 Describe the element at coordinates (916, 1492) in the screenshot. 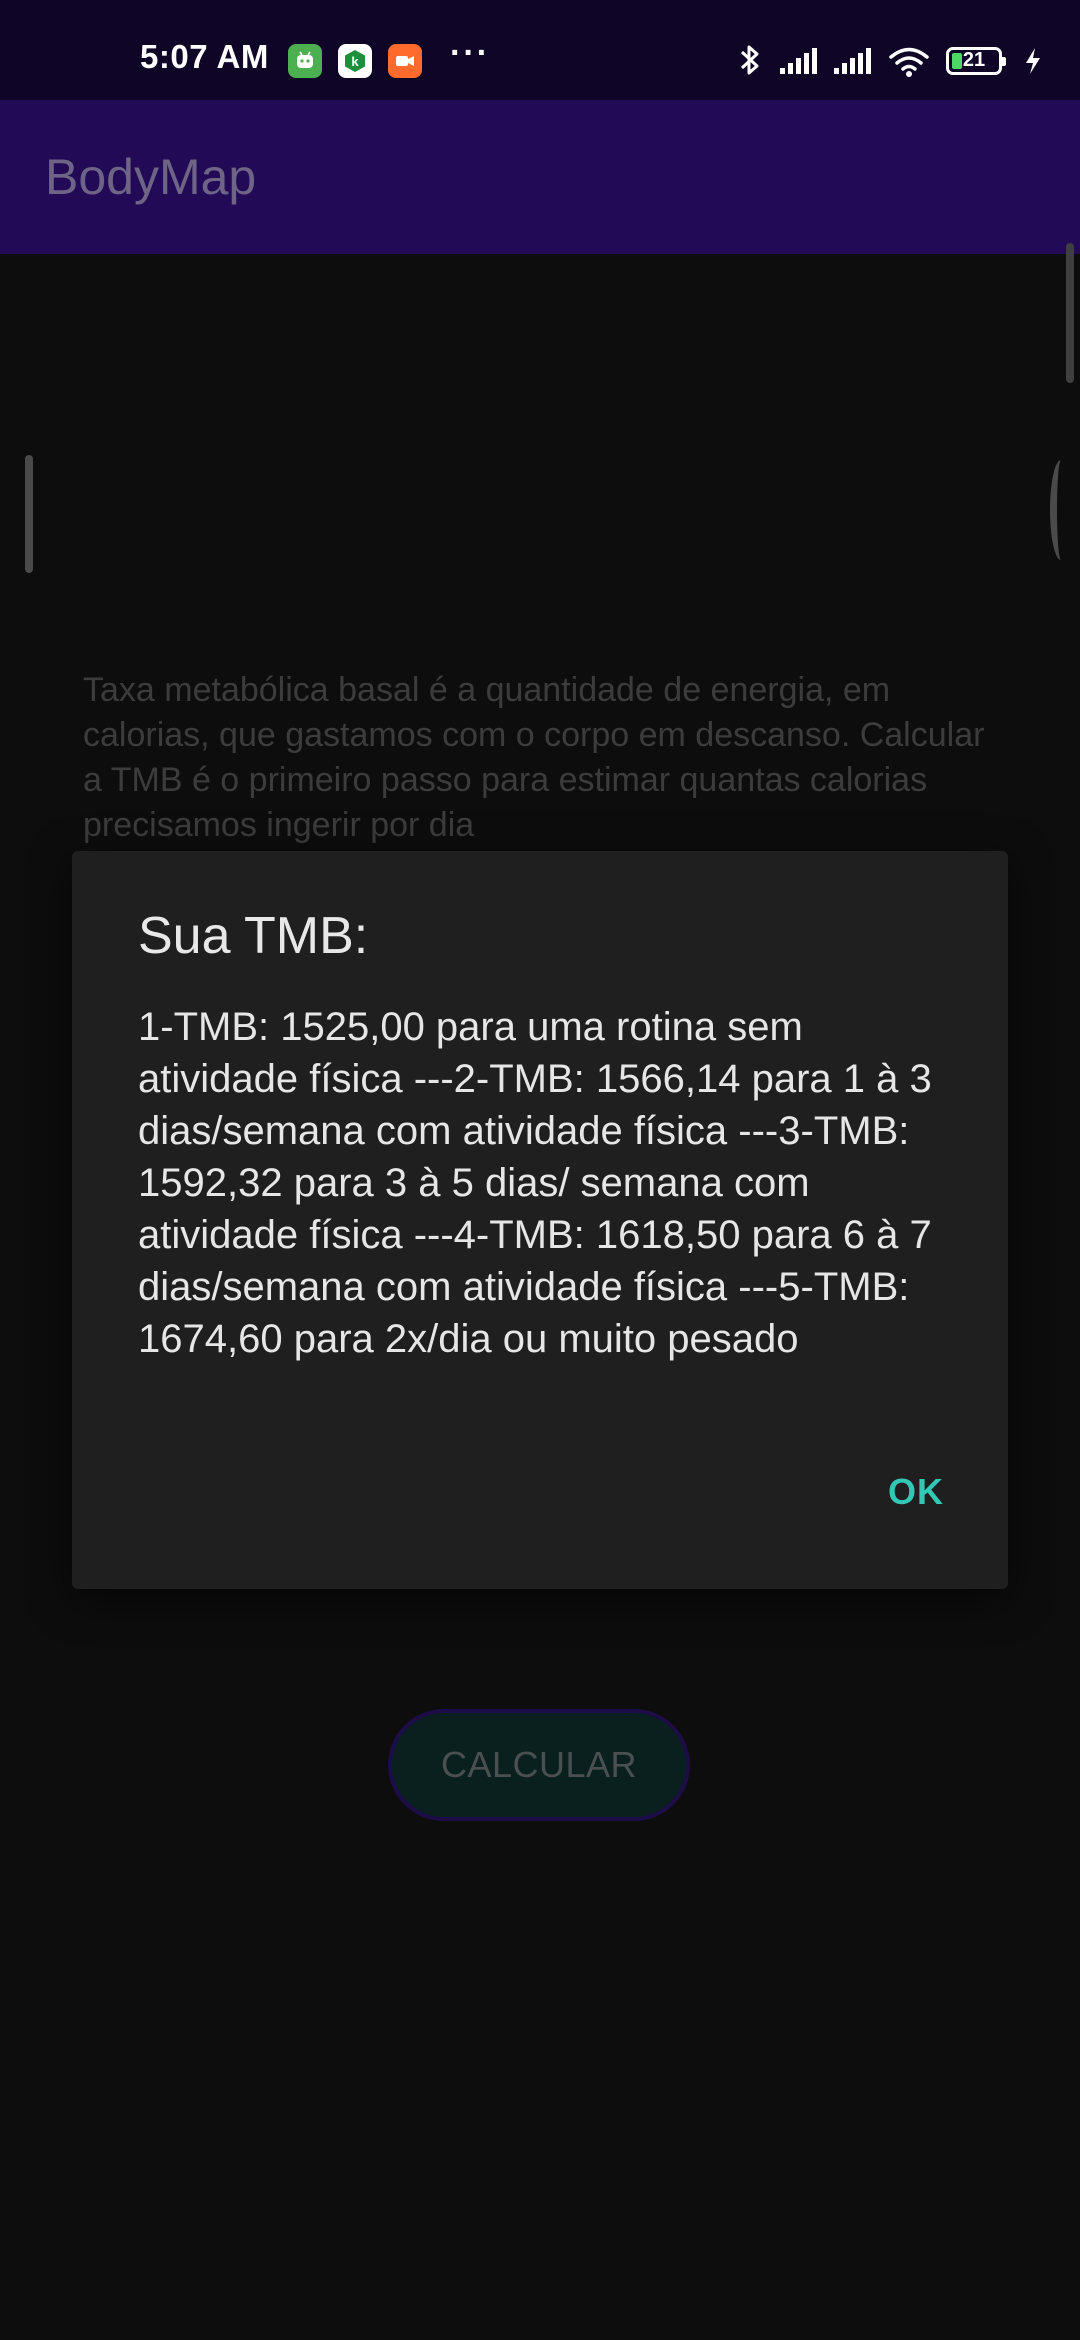

I see `ok-button: OK` at that location.